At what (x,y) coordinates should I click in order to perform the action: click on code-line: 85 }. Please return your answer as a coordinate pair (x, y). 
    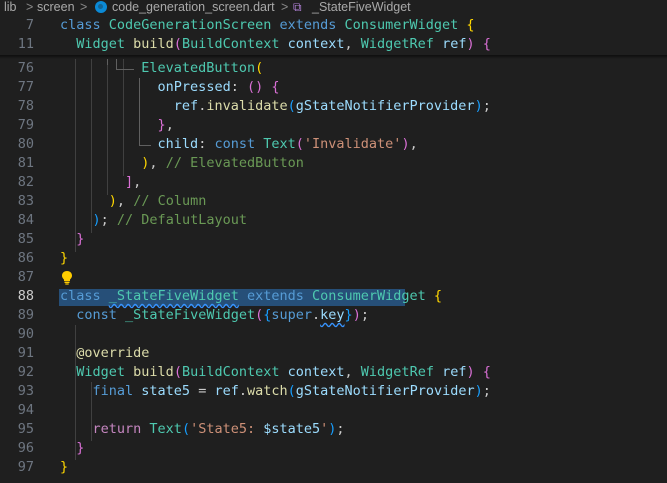
    Looking at the image, I should click on (333, 239).